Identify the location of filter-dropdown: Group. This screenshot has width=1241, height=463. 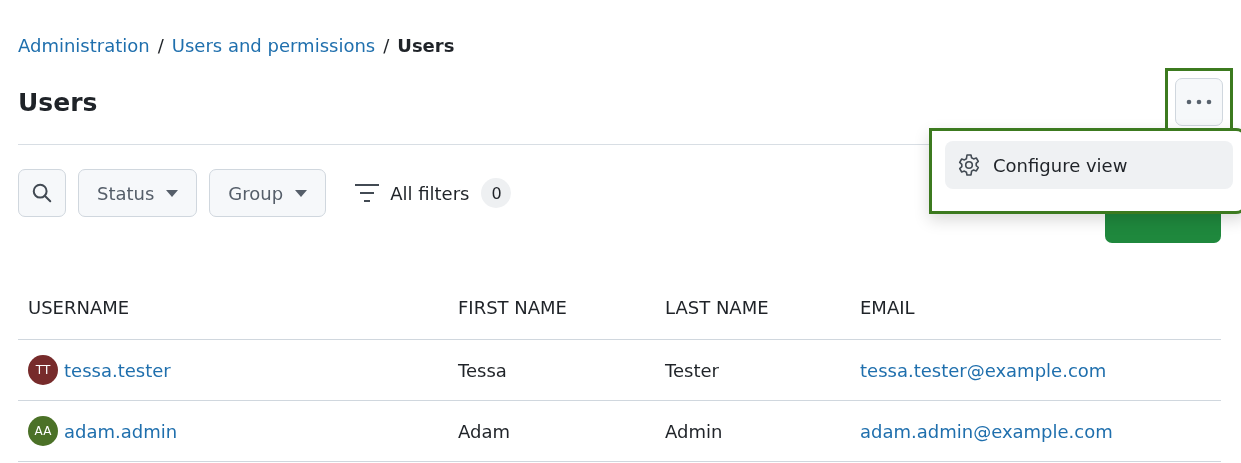
(268, 193).